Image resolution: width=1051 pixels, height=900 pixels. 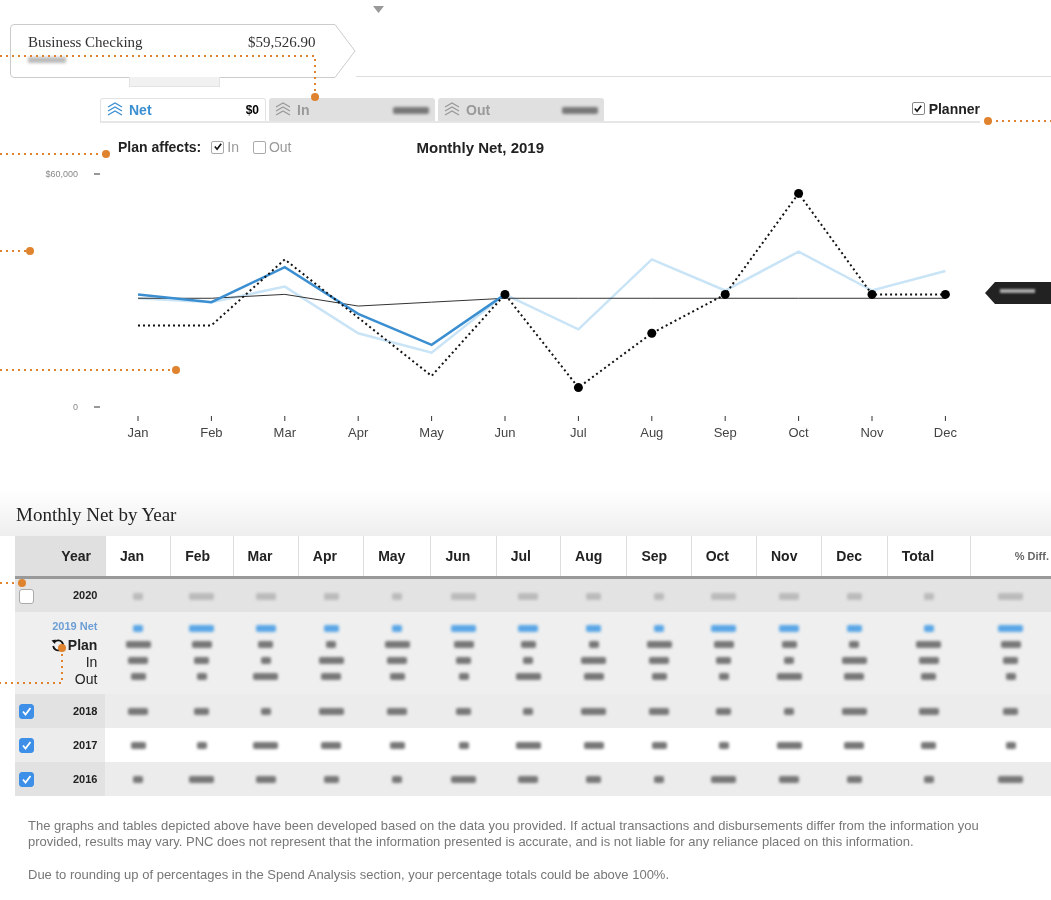 What do you see at coordinates (61, 174) in the screenshot?
I see `y-tick-label: $60,000` at bounding box center [61, 174].